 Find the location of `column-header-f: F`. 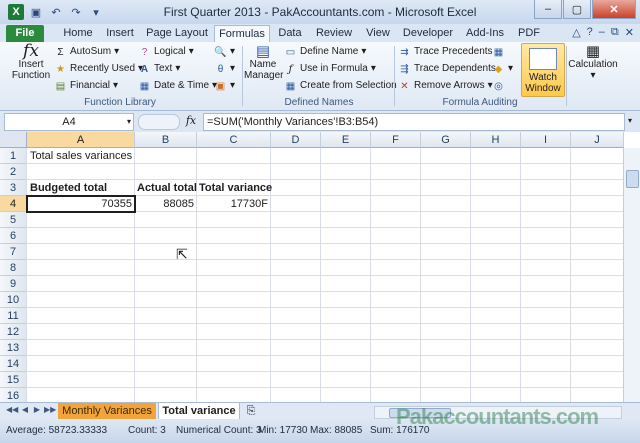

column-header-f: F is located at coordinates (396, 140).